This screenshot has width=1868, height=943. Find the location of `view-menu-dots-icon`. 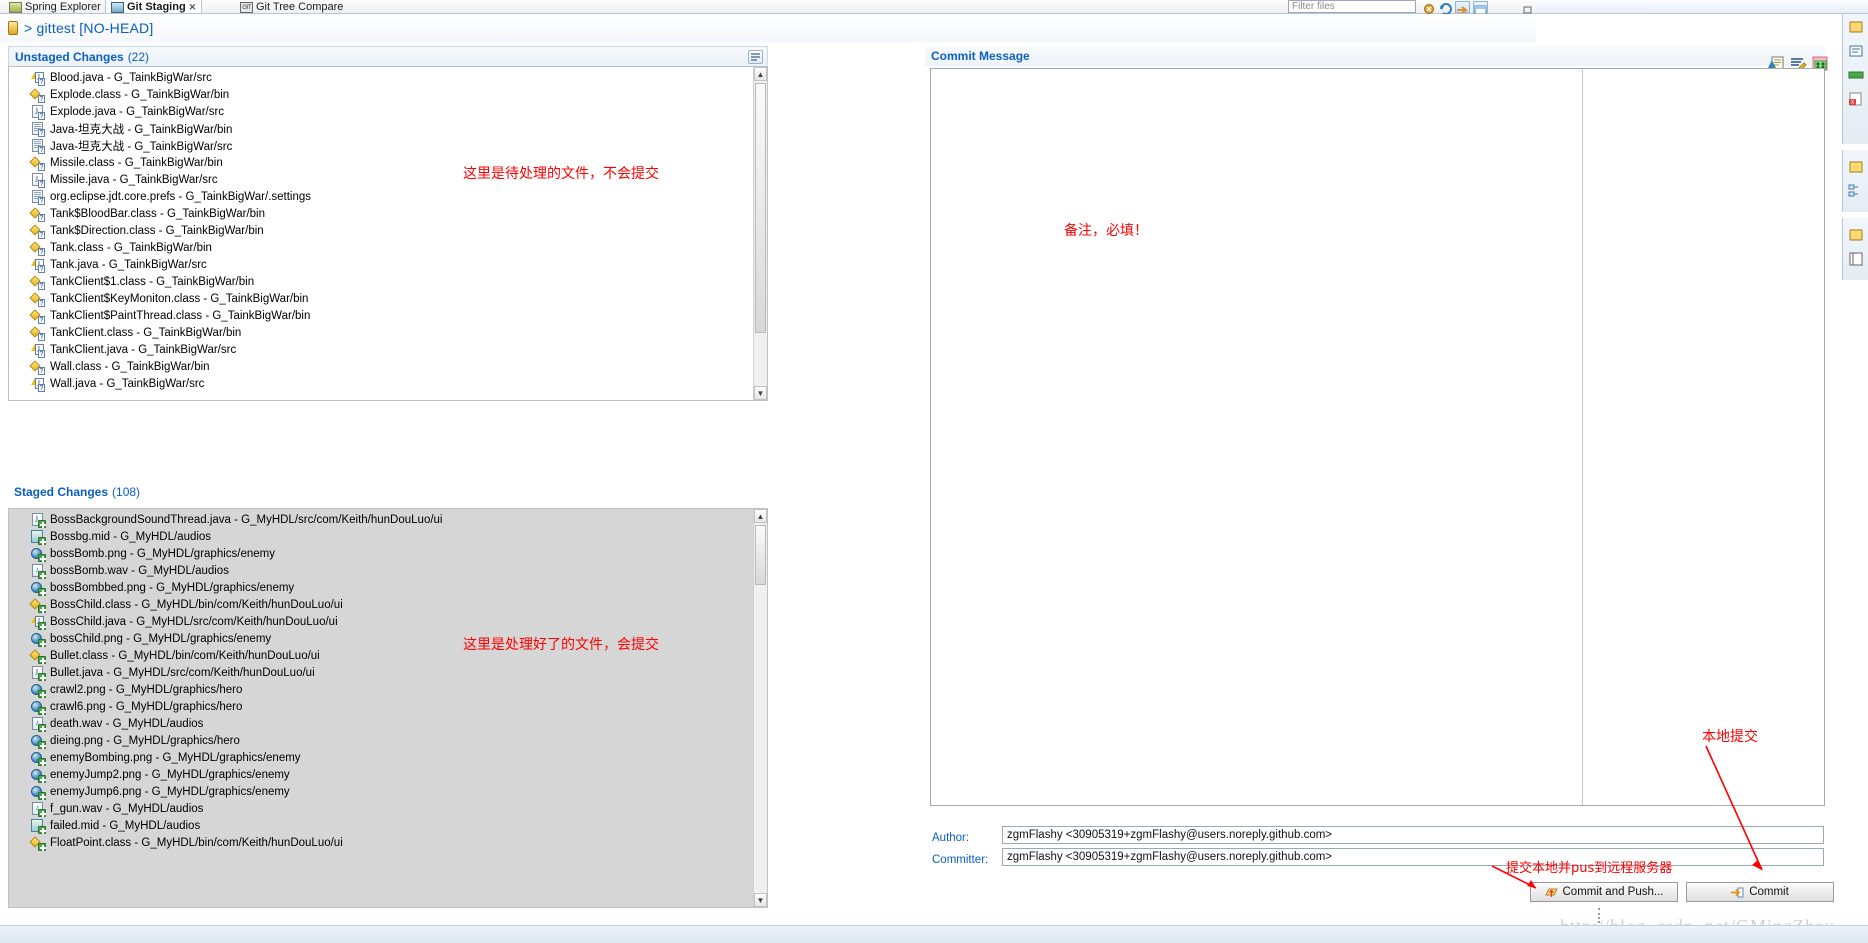

view-menu-dots-icon is located at coordinates (1527, 7).